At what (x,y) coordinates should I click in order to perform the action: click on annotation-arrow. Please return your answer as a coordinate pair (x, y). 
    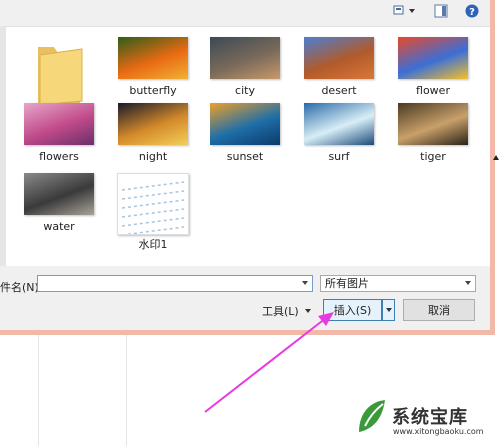
    Looking at the image, I should click on (269, 362).